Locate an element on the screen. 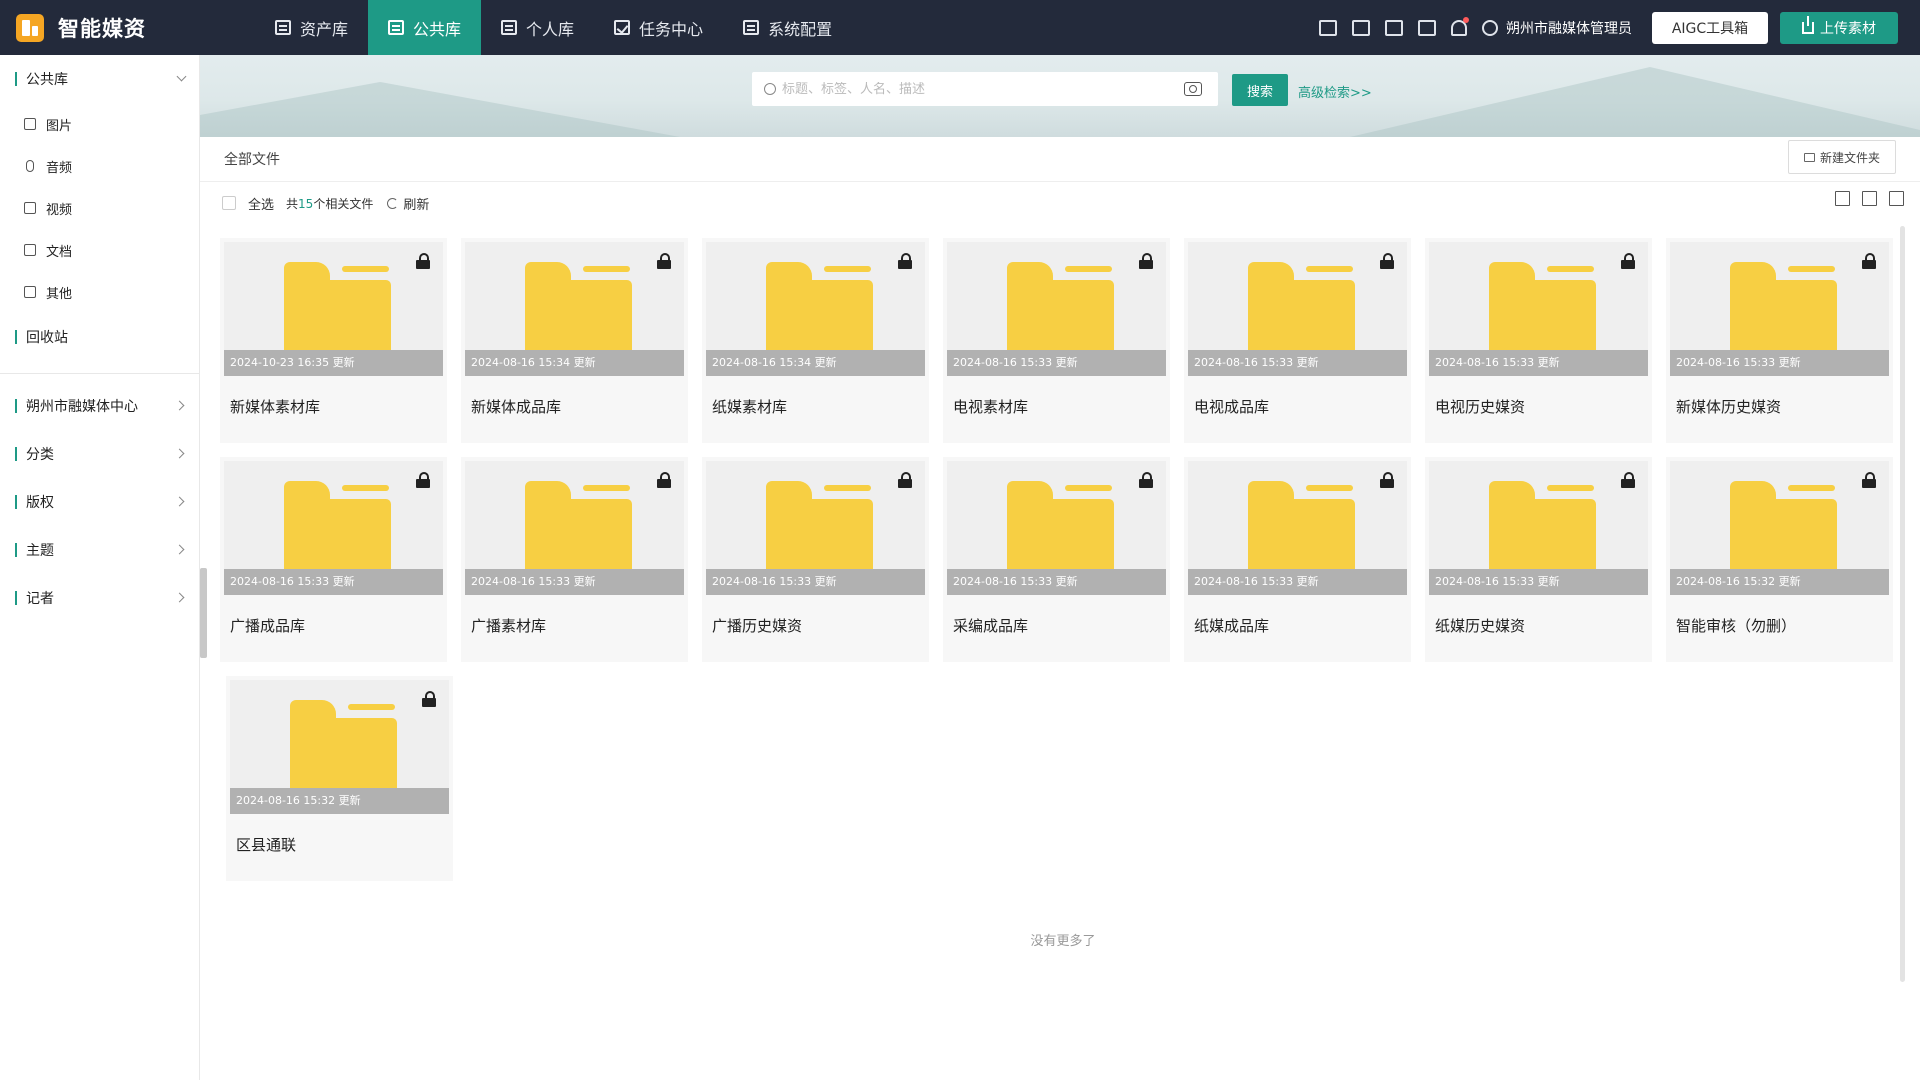  settings-monitor-icon is located at coordinates (751, 27).